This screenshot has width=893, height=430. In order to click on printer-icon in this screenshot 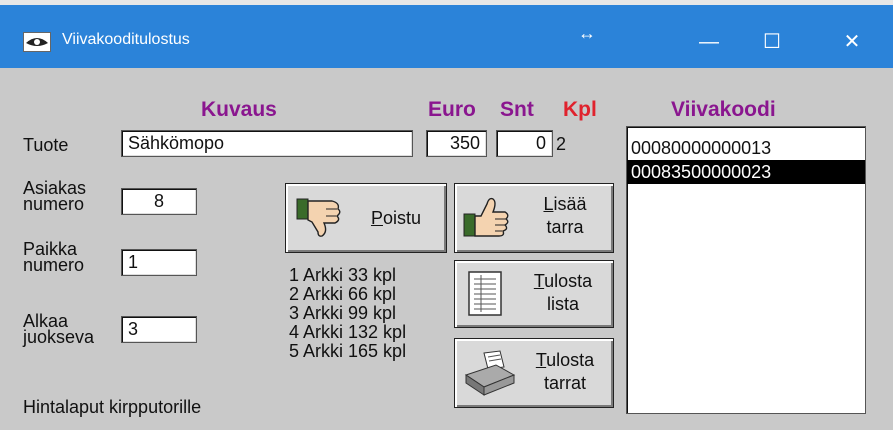, I will do `click(490, 373)`.